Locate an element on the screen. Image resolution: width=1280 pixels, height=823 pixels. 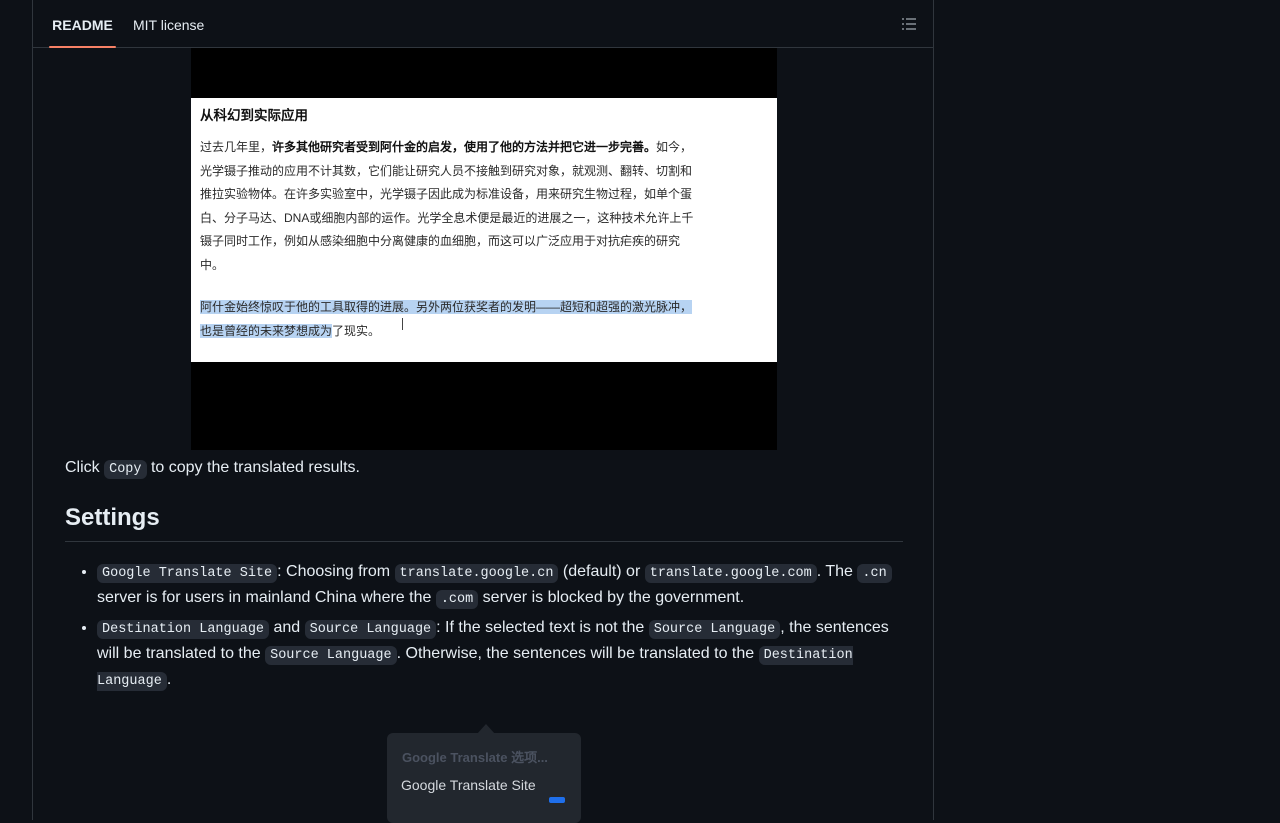
code-snippet: translate.google.cn is located at coordinates (476, 573).